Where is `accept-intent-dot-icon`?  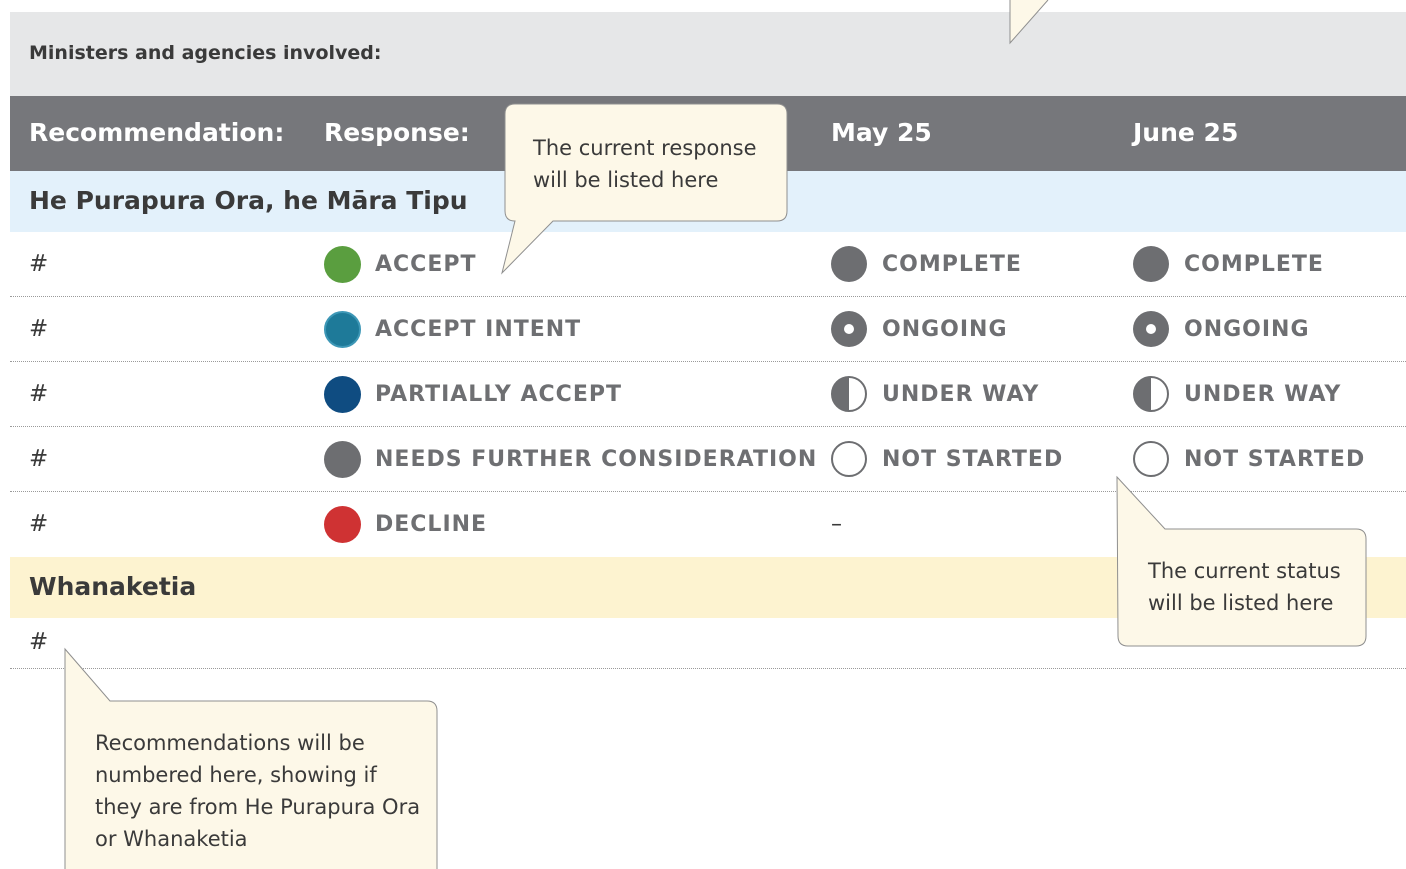
accept-intent-dot-icon is located at coordinates (342, 329).